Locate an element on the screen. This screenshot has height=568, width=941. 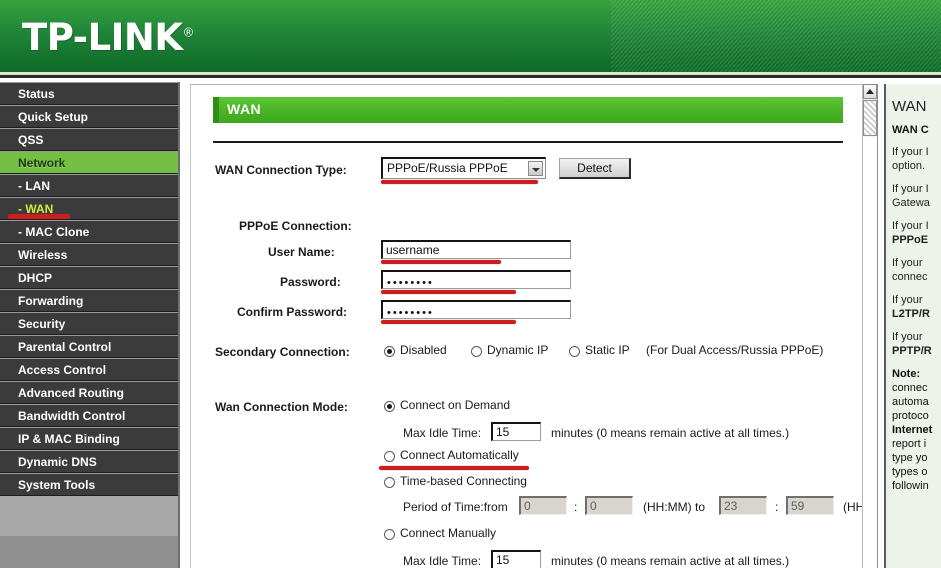
period-from-hour-input is located at coordinates (543, 505).